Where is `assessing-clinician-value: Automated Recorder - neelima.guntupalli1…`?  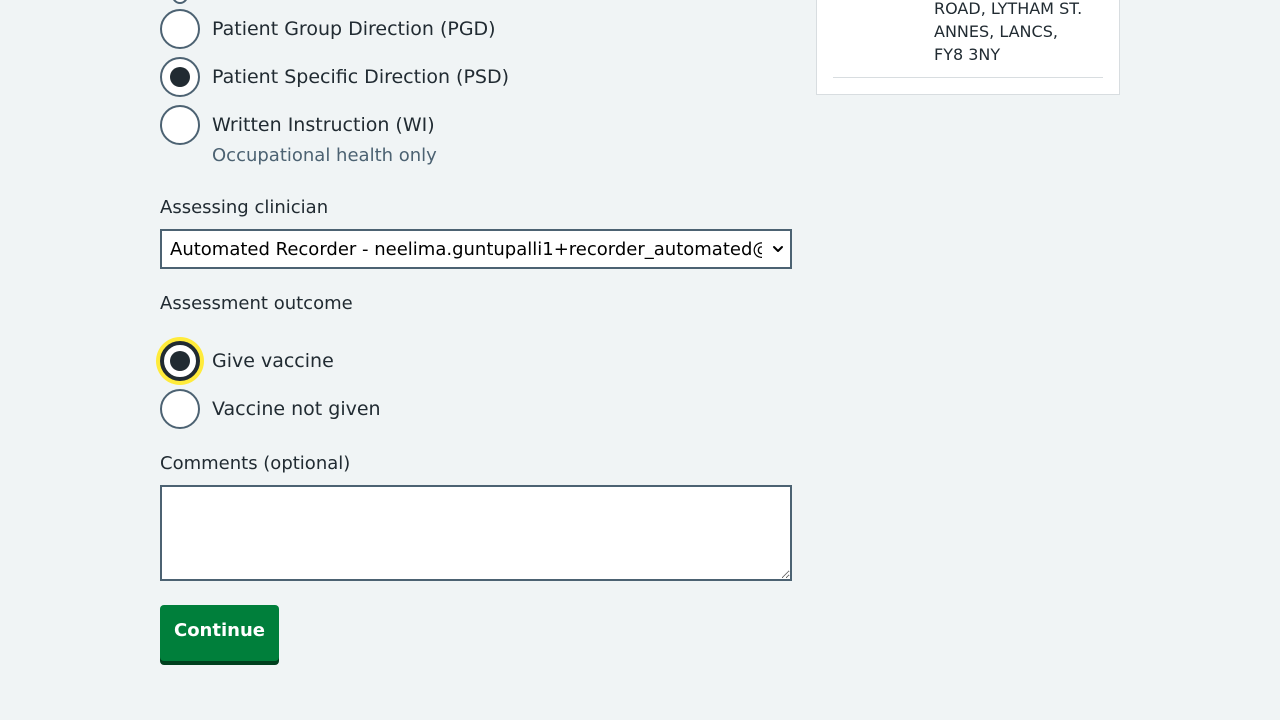
assessing-clinician-value: Automated Recorder - neelima.guntupalli1… is located at coordinates (466, 249).